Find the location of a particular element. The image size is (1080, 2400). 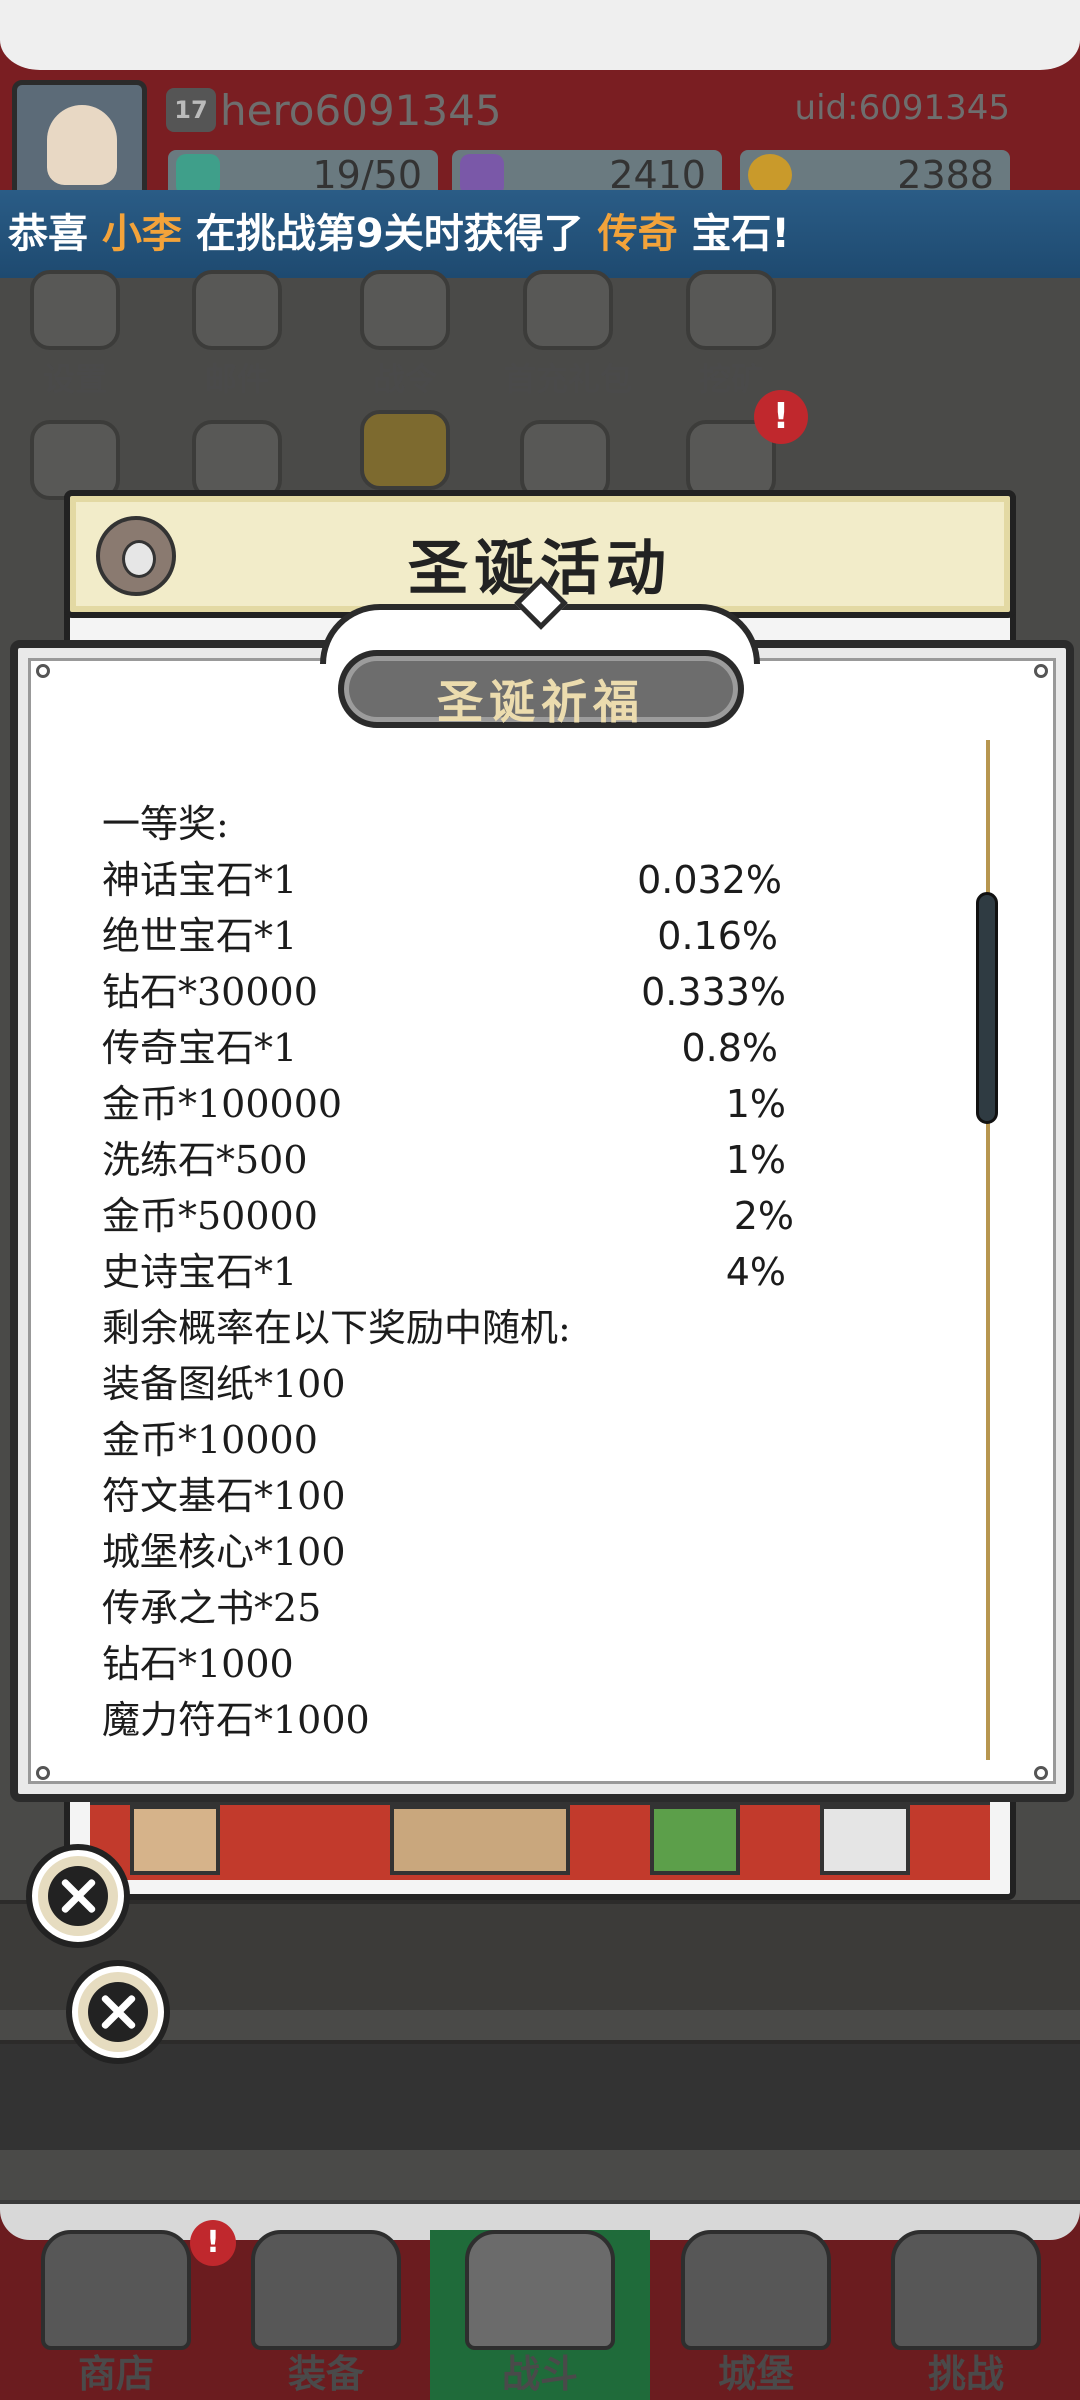

player-uid: uid:6091345 is located at coordinates (902, 108).